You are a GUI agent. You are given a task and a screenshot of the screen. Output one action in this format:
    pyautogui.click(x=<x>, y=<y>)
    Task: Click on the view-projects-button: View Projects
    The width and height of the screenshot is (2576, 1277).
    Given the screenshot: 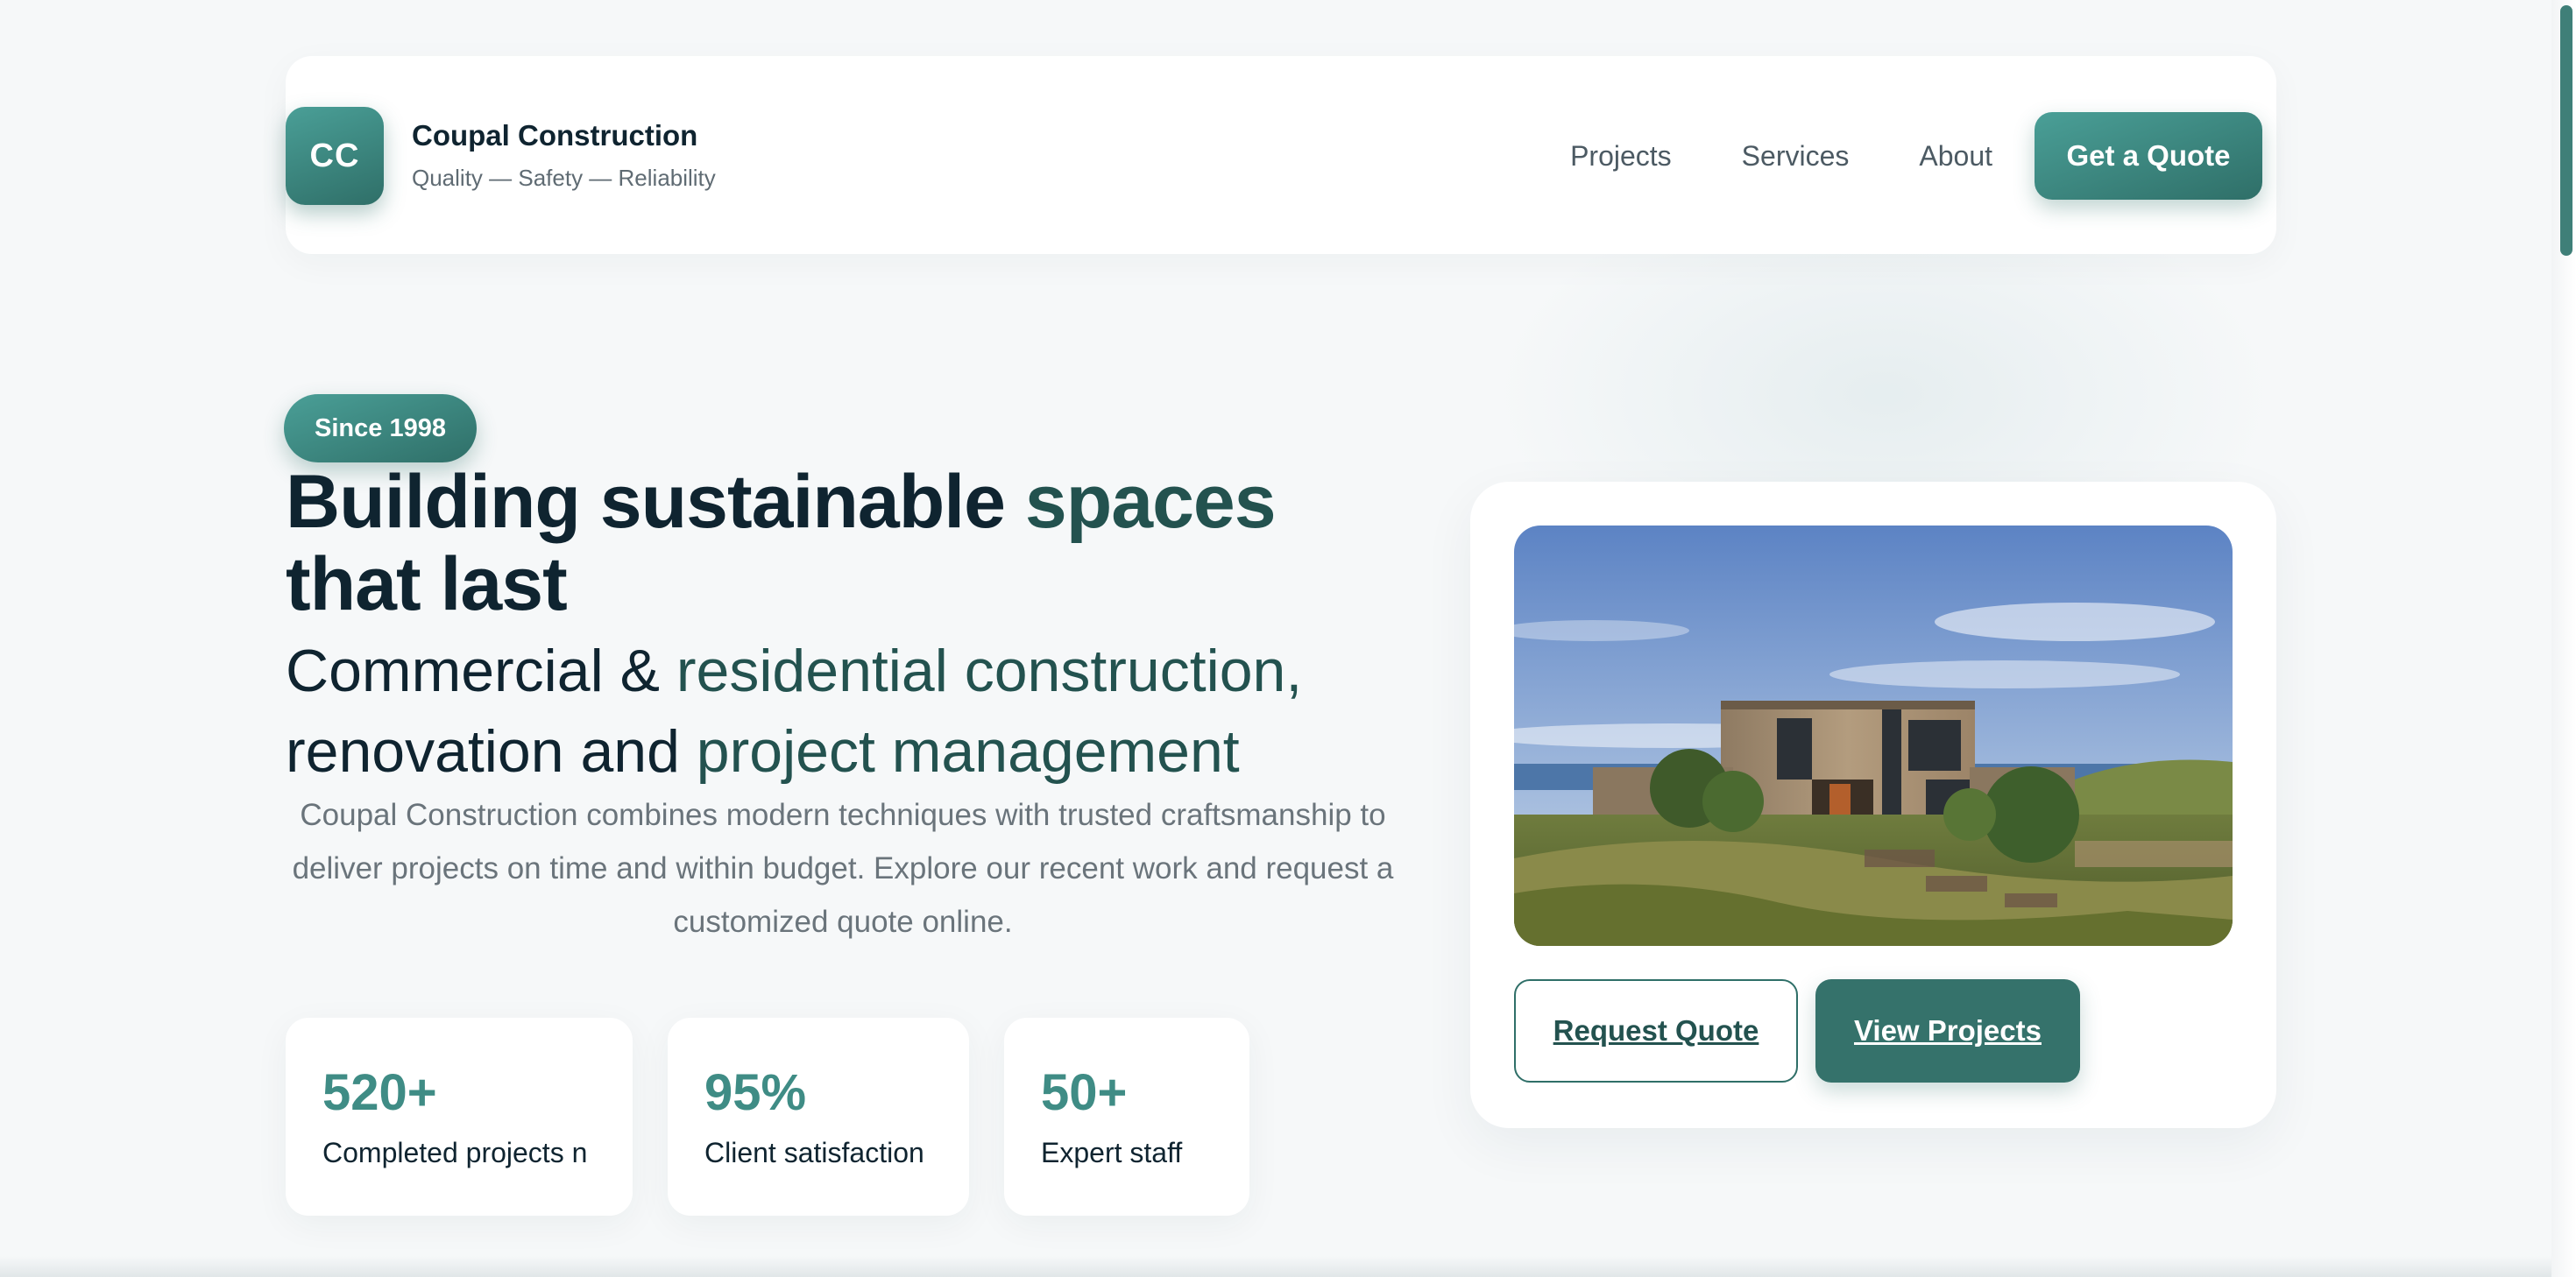 What is the action you would take?
    pyautogui.click(x=1947, y=1031)
    